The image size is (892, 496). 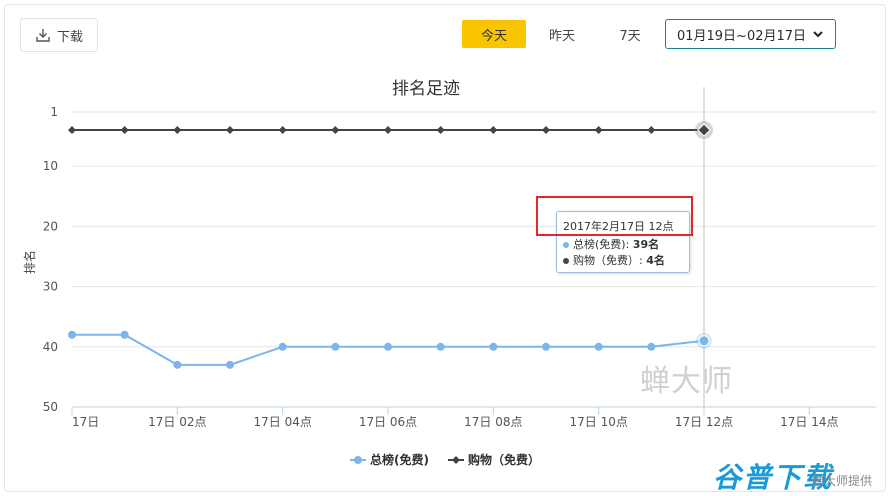 What do you see at coordinates (606, 260) in the screenshot?
I see `tooltip-row-label: 购物（免费）` at bounding box center [606, 260].